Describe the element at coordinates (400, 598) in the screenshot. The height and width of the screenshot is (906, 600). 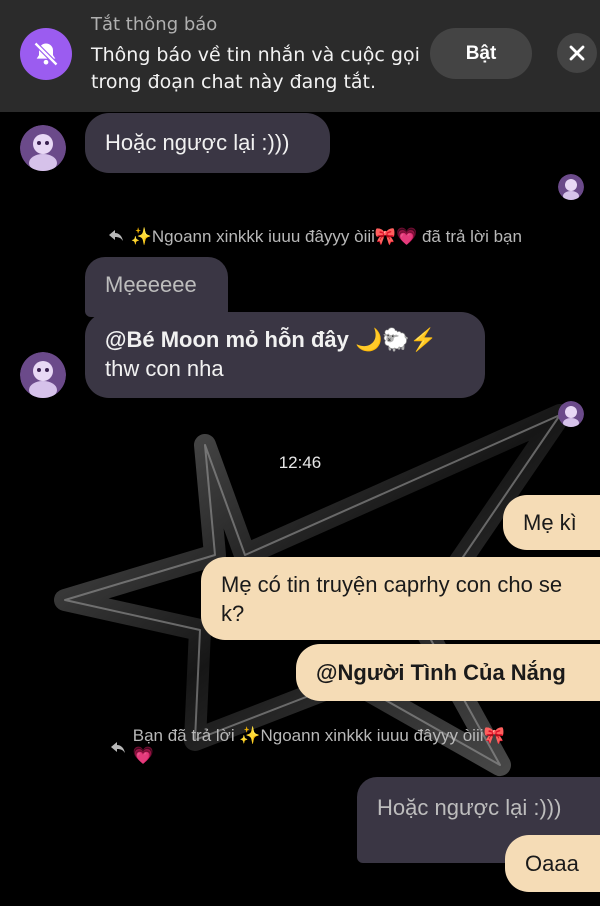
I see `message-bubble: Mẹ có tin truyện caprhy con cho se k?` at that location.